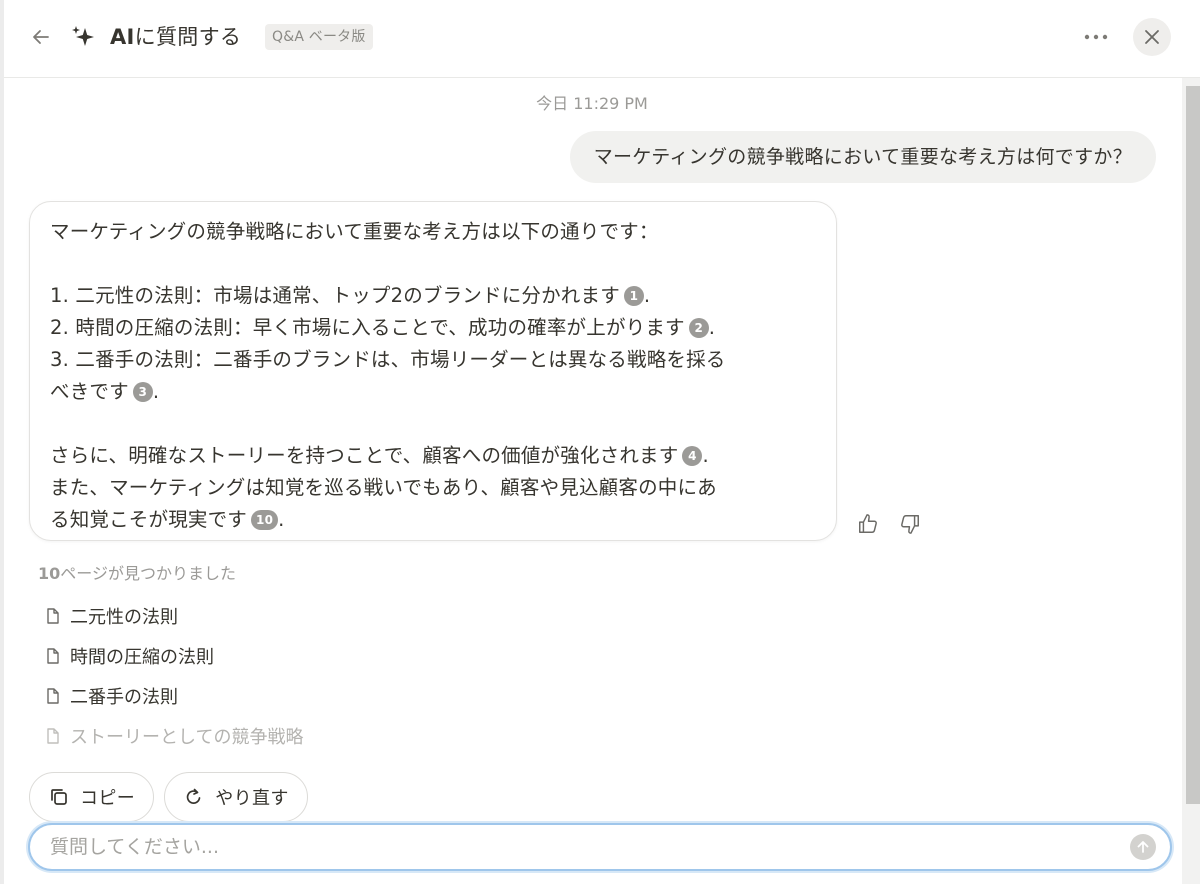  I want to click on source-link: 二番手の法則, so click(173, 696).